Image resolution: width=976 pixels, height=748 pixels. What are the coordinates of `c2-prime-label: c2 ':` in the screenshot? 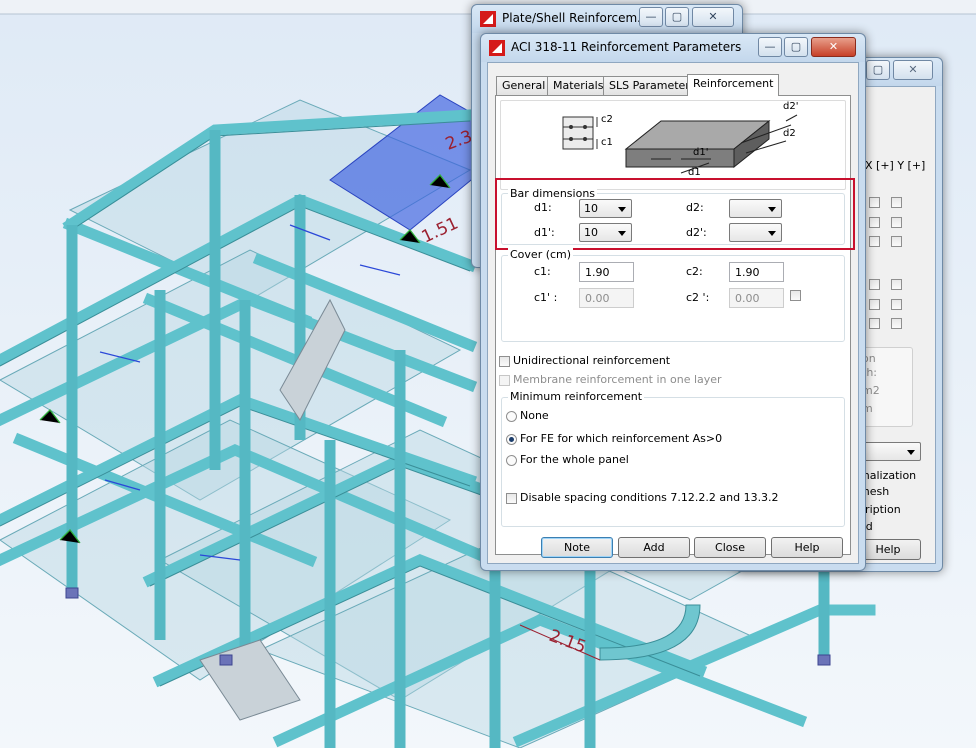 It's located at (698, 297).